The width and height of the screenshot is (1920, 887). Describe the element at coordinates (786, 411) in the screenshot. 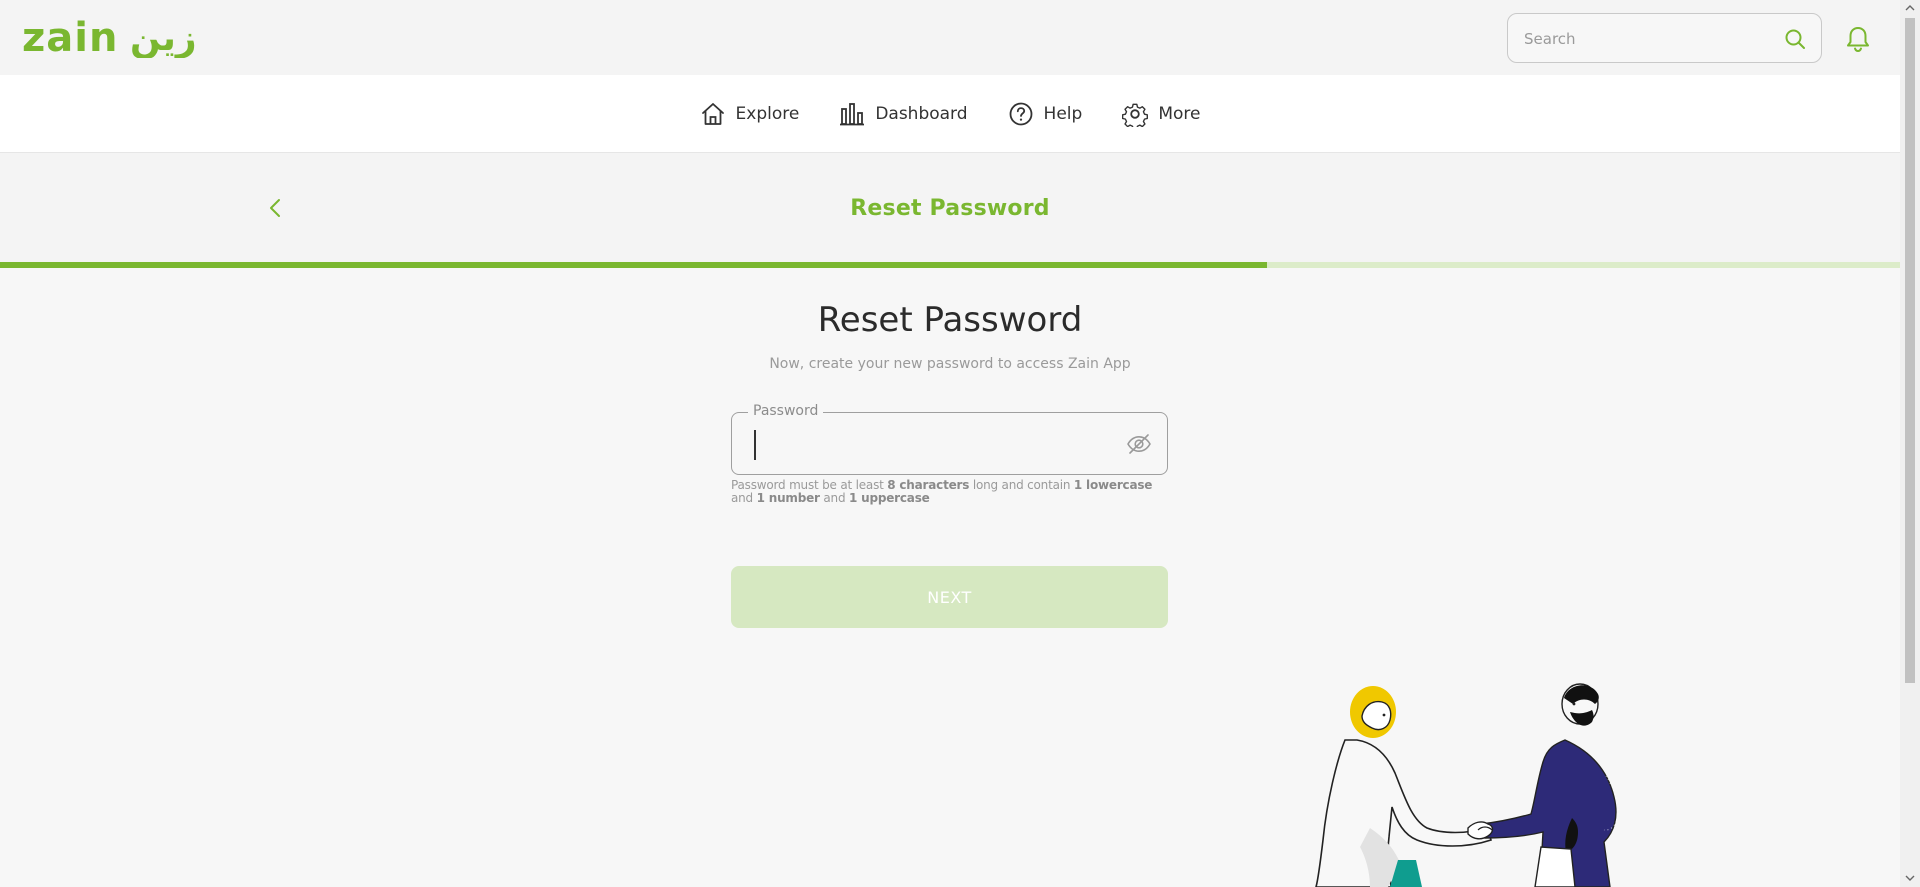

I see `password-label: Password` at that location.